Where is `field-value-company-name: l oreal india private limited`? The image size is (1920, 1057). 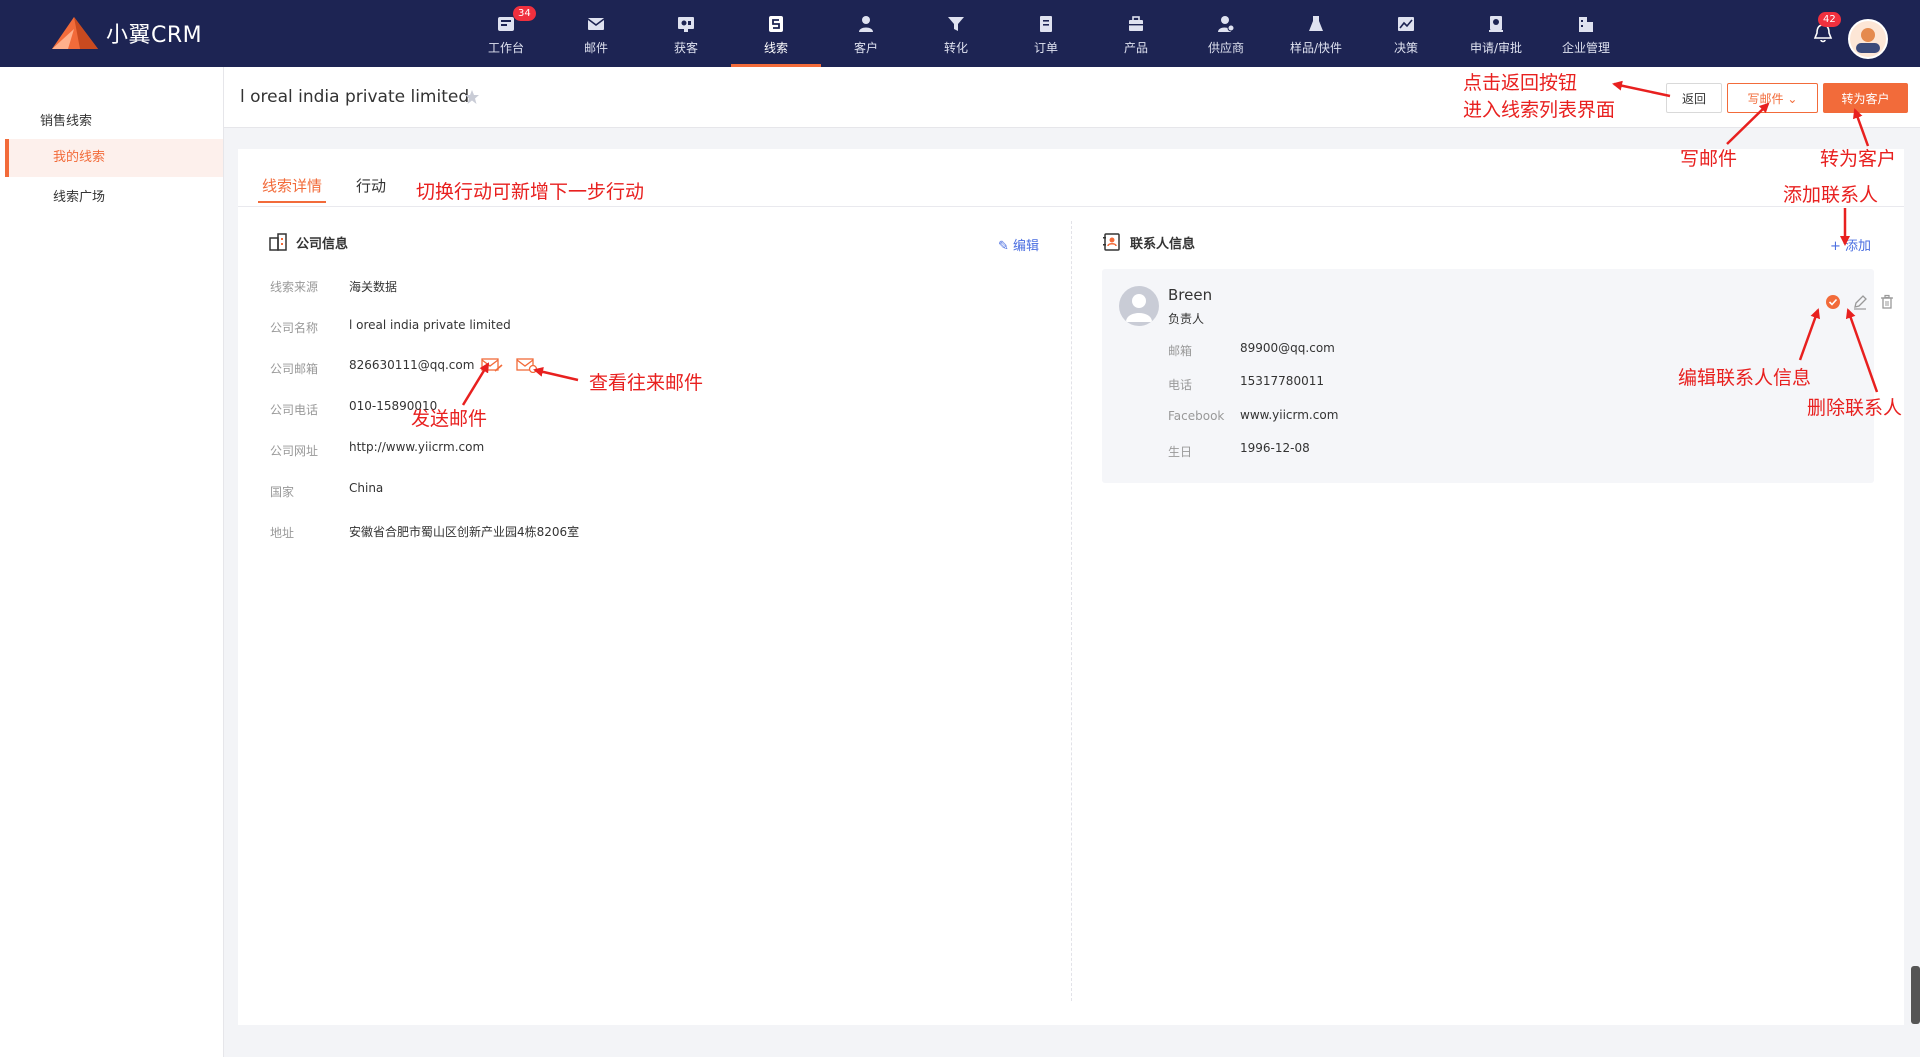 field-value-company-name: l oreal india private limited is located at coordinates (430, 325).